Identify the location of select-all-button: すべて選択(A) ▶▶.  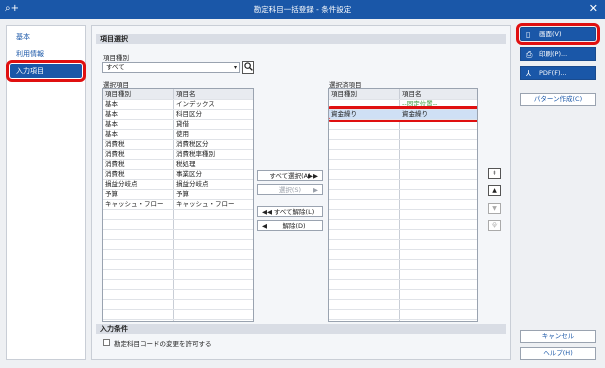
(290, 175).